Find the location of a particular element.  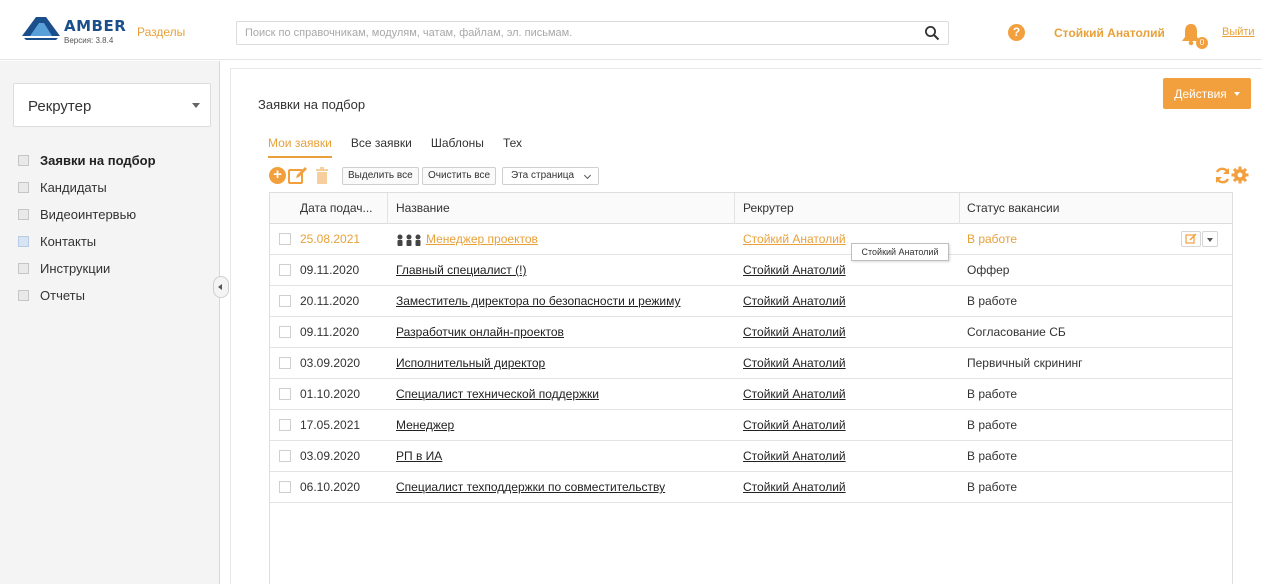

vacancy-link: Исполнительный директор is located at coordinates (470, 363).